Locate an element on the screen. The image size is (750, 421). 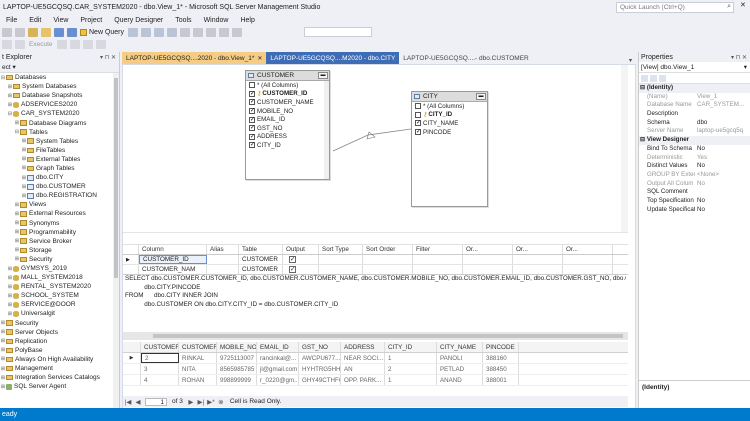
page-input: 1 is located at coordinates (156, 401).